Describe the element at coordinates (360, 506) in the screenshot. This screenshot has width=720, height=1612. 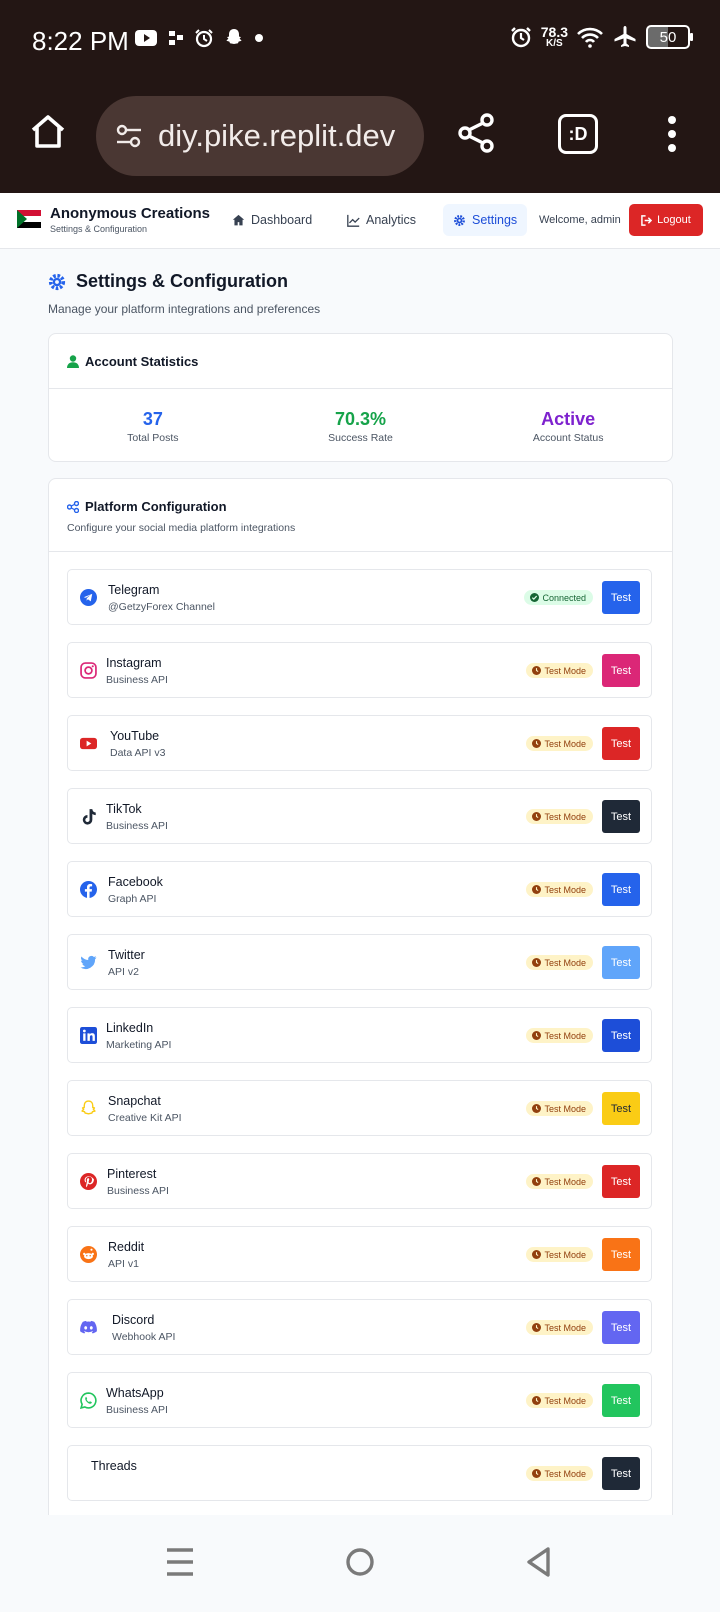
I see `platform-configuration-title: Platform Configuration` at that location.